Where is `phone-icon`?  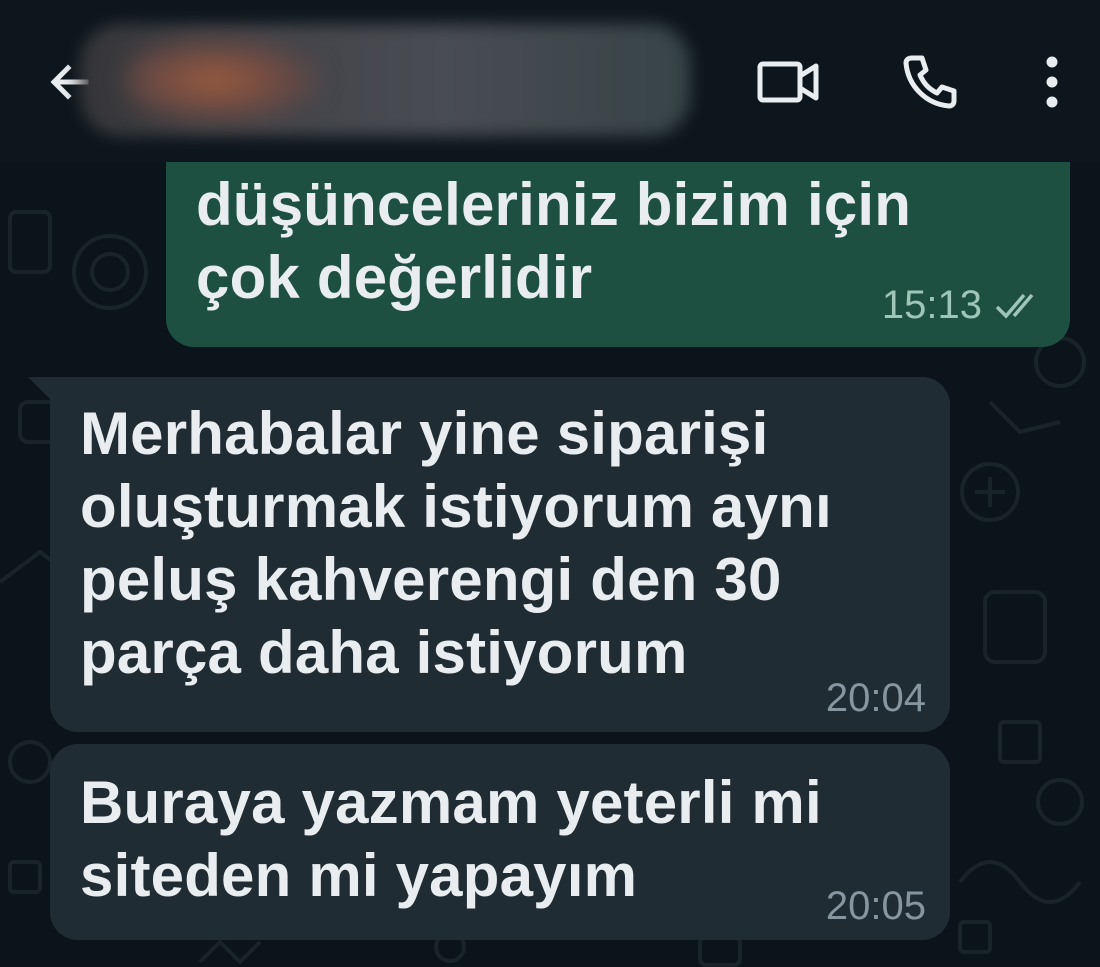
phone-icon is located at coordinates (930, 82).